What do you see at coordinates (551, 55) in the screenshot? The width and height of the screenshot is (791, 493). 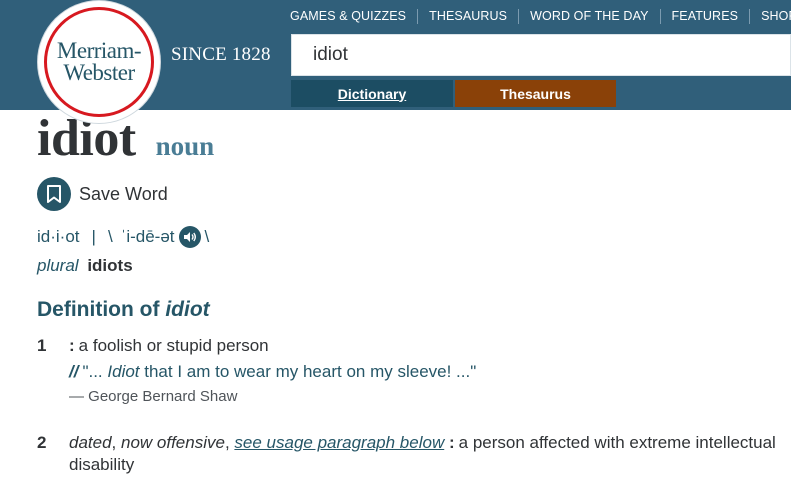 I see `search-input` at bounding box center [551, 55].